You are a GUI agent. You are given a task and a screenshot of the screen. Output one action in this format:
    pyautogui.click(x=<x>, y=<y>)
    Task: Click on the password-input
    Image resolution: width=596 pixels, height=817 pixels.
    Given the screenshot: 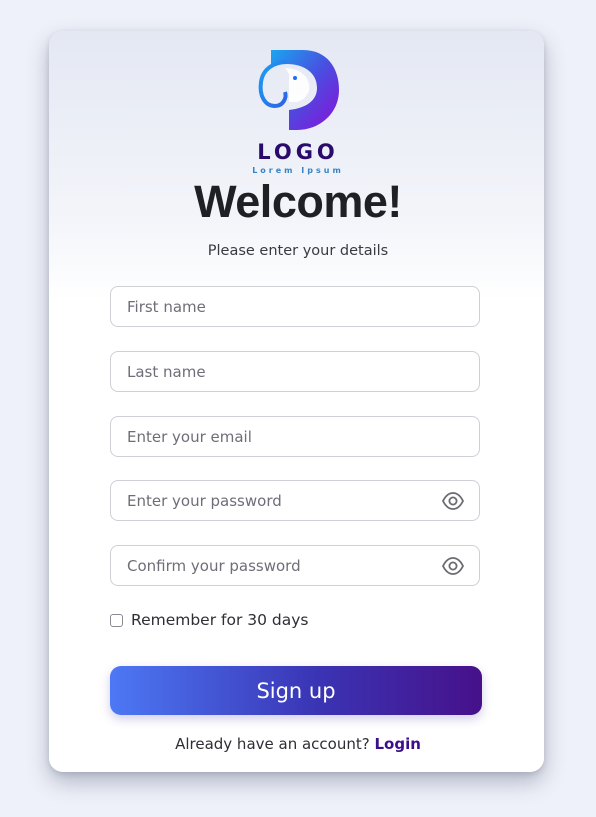 What is the action you would take?
    pyautogui.click(x=282, y=500)
    